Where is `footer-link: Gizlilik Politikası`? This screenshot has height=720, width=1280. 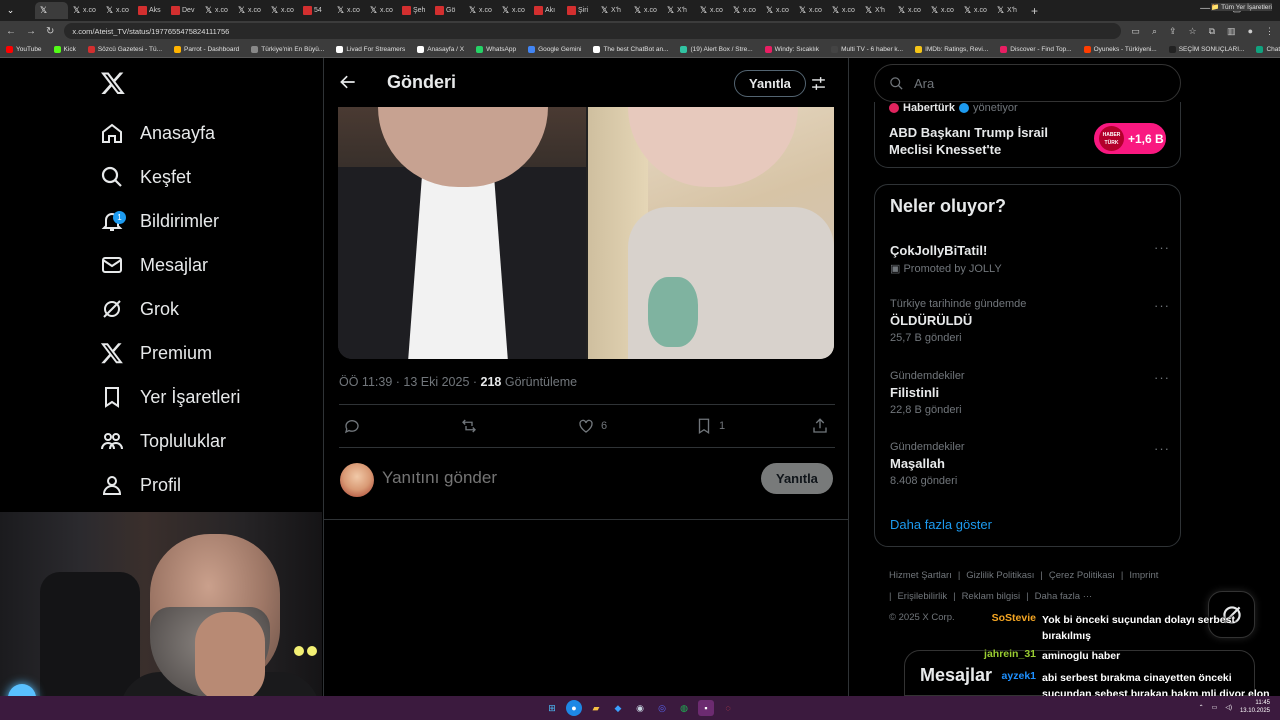
footer-link: Gizlilik Politikası is located at coordinates (1000, 575).